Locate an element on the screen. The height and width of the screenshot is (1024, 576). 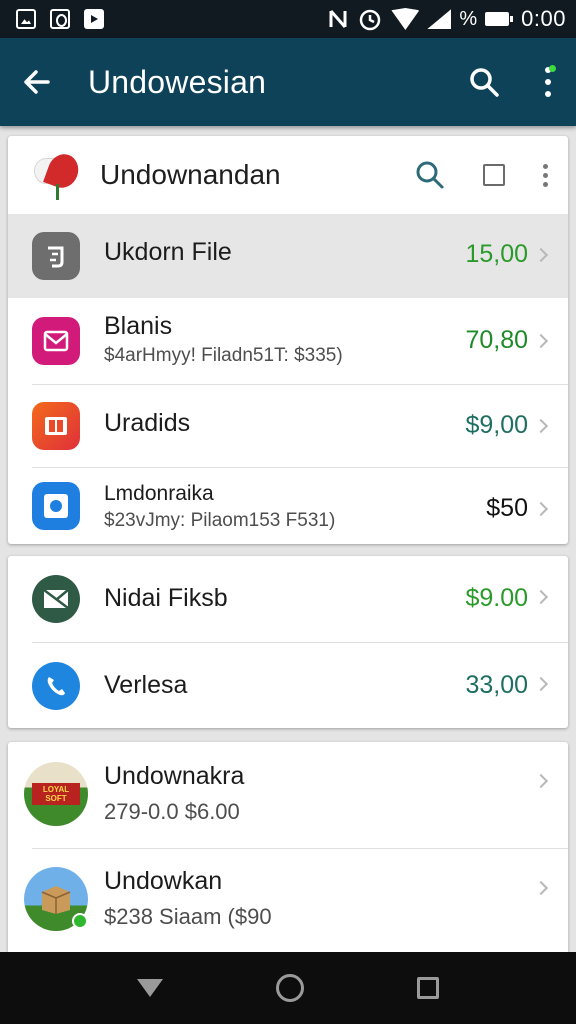
nav-home-icon is located at coordinates (289, 988).